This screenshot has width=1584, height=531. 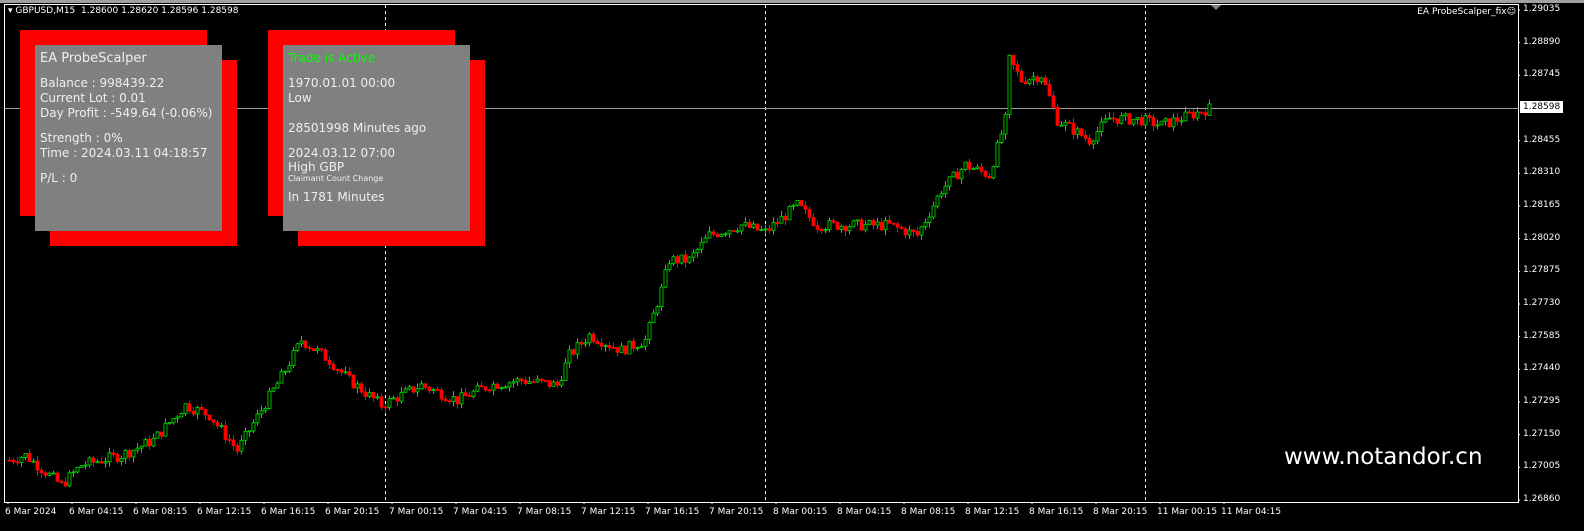 I want to click on ea-label: EA ProbeScalper_fix☺, so click(x=1466, y=12).